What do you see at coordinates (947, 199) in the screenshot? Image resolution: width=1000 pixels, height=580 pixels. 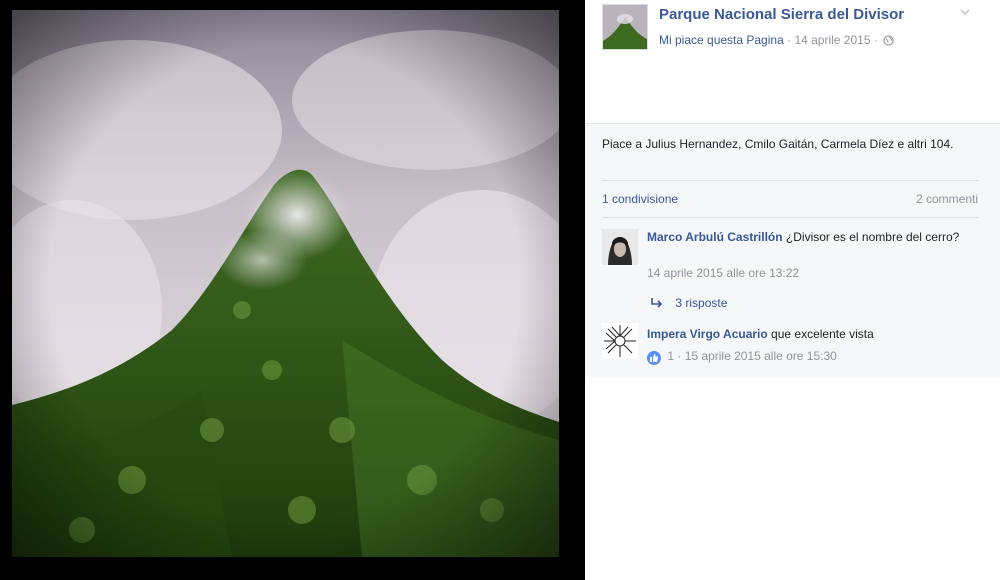 I see `comments-count: 2 commenti` at bounding box center [947, 199].